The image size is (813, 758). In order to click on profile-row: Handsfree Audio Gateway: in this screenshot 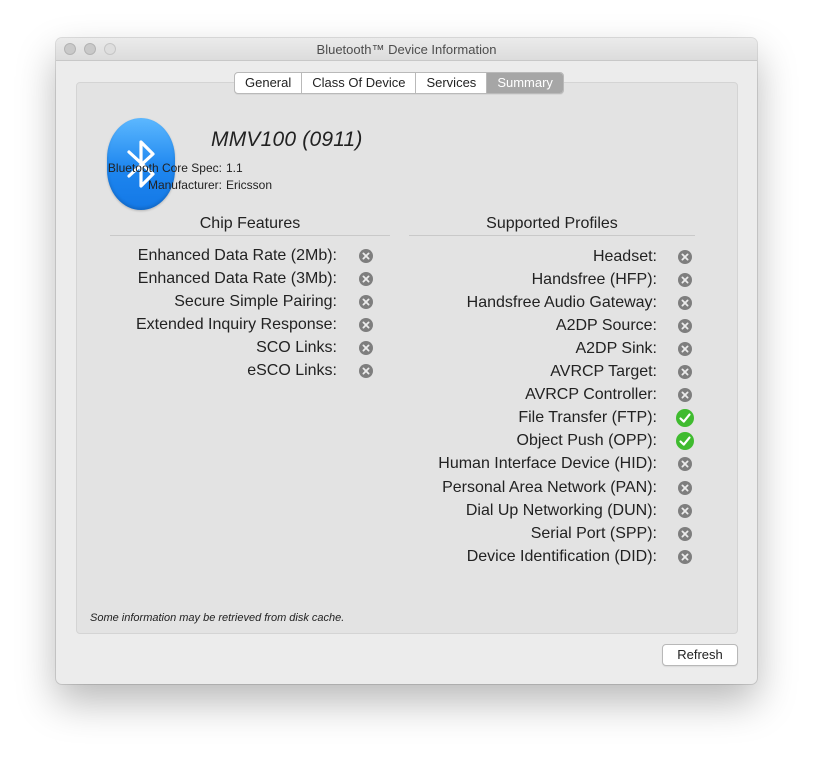, I will do `click(380, 303)`.